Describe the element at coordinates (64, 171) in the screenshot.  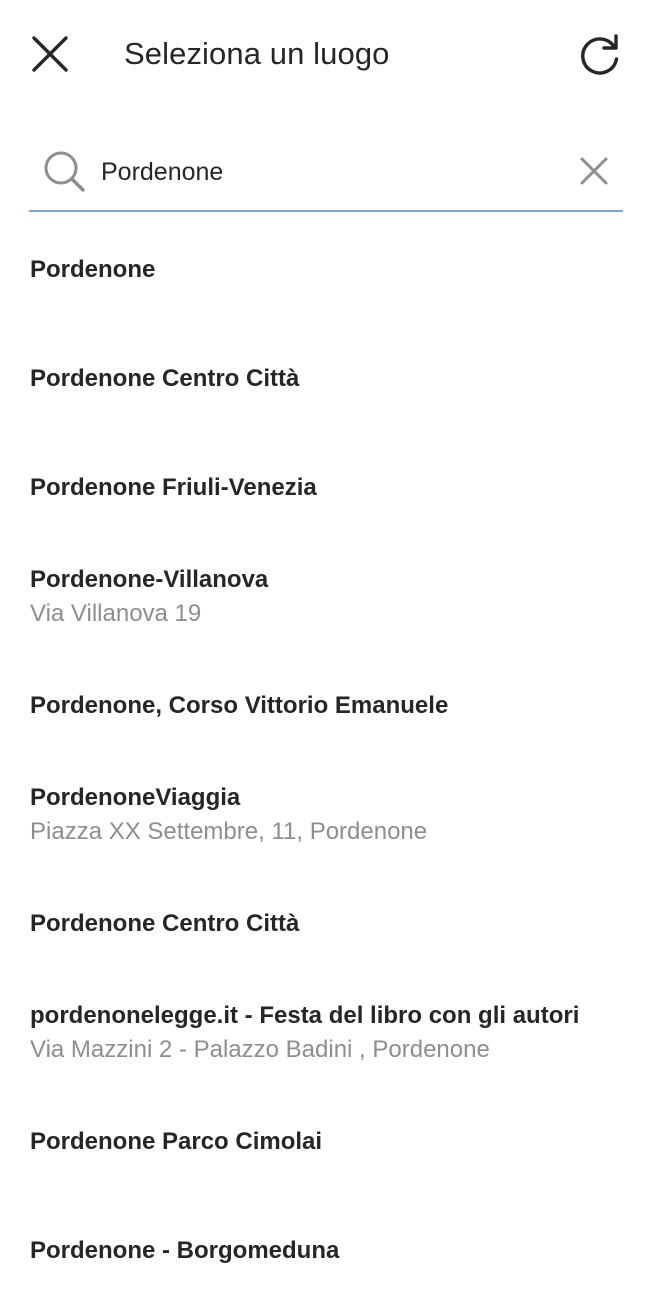
I see `search-icon` at that location.